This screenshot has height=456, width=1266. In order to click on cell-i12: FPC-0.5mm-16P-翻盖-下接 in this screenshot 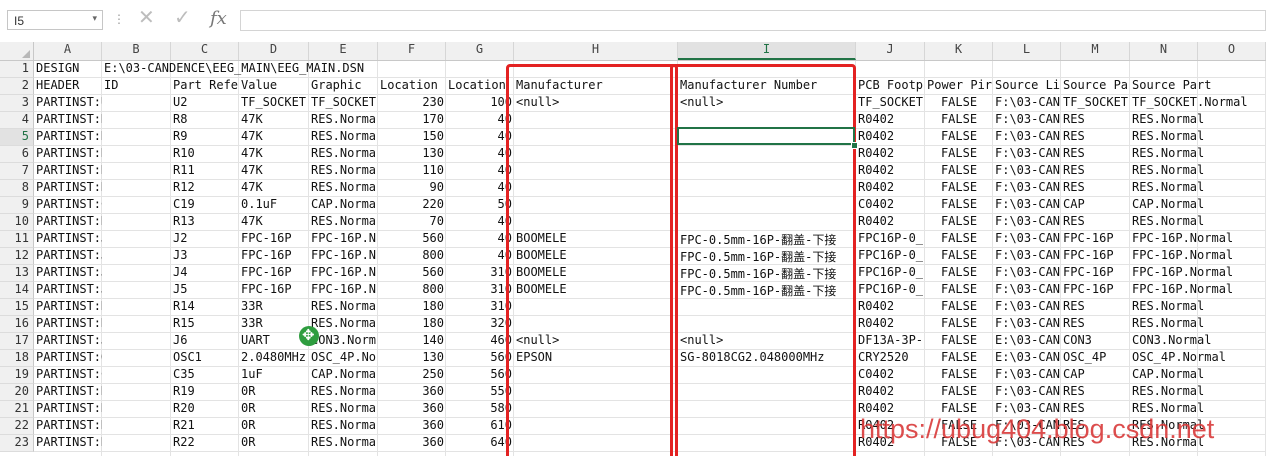, I will do `click(767, 256)`.